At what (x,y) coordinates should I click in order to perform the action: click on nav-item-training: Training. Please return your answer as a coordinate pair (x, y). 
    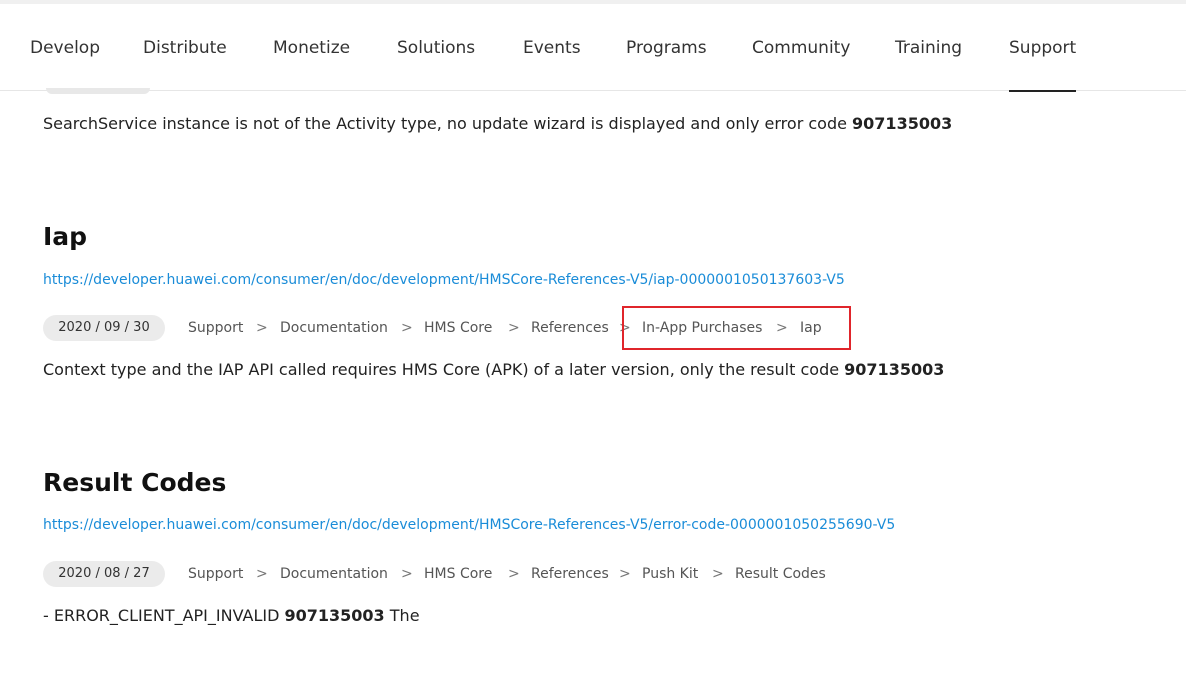
    Looking at the image, I should click on (928, 47).